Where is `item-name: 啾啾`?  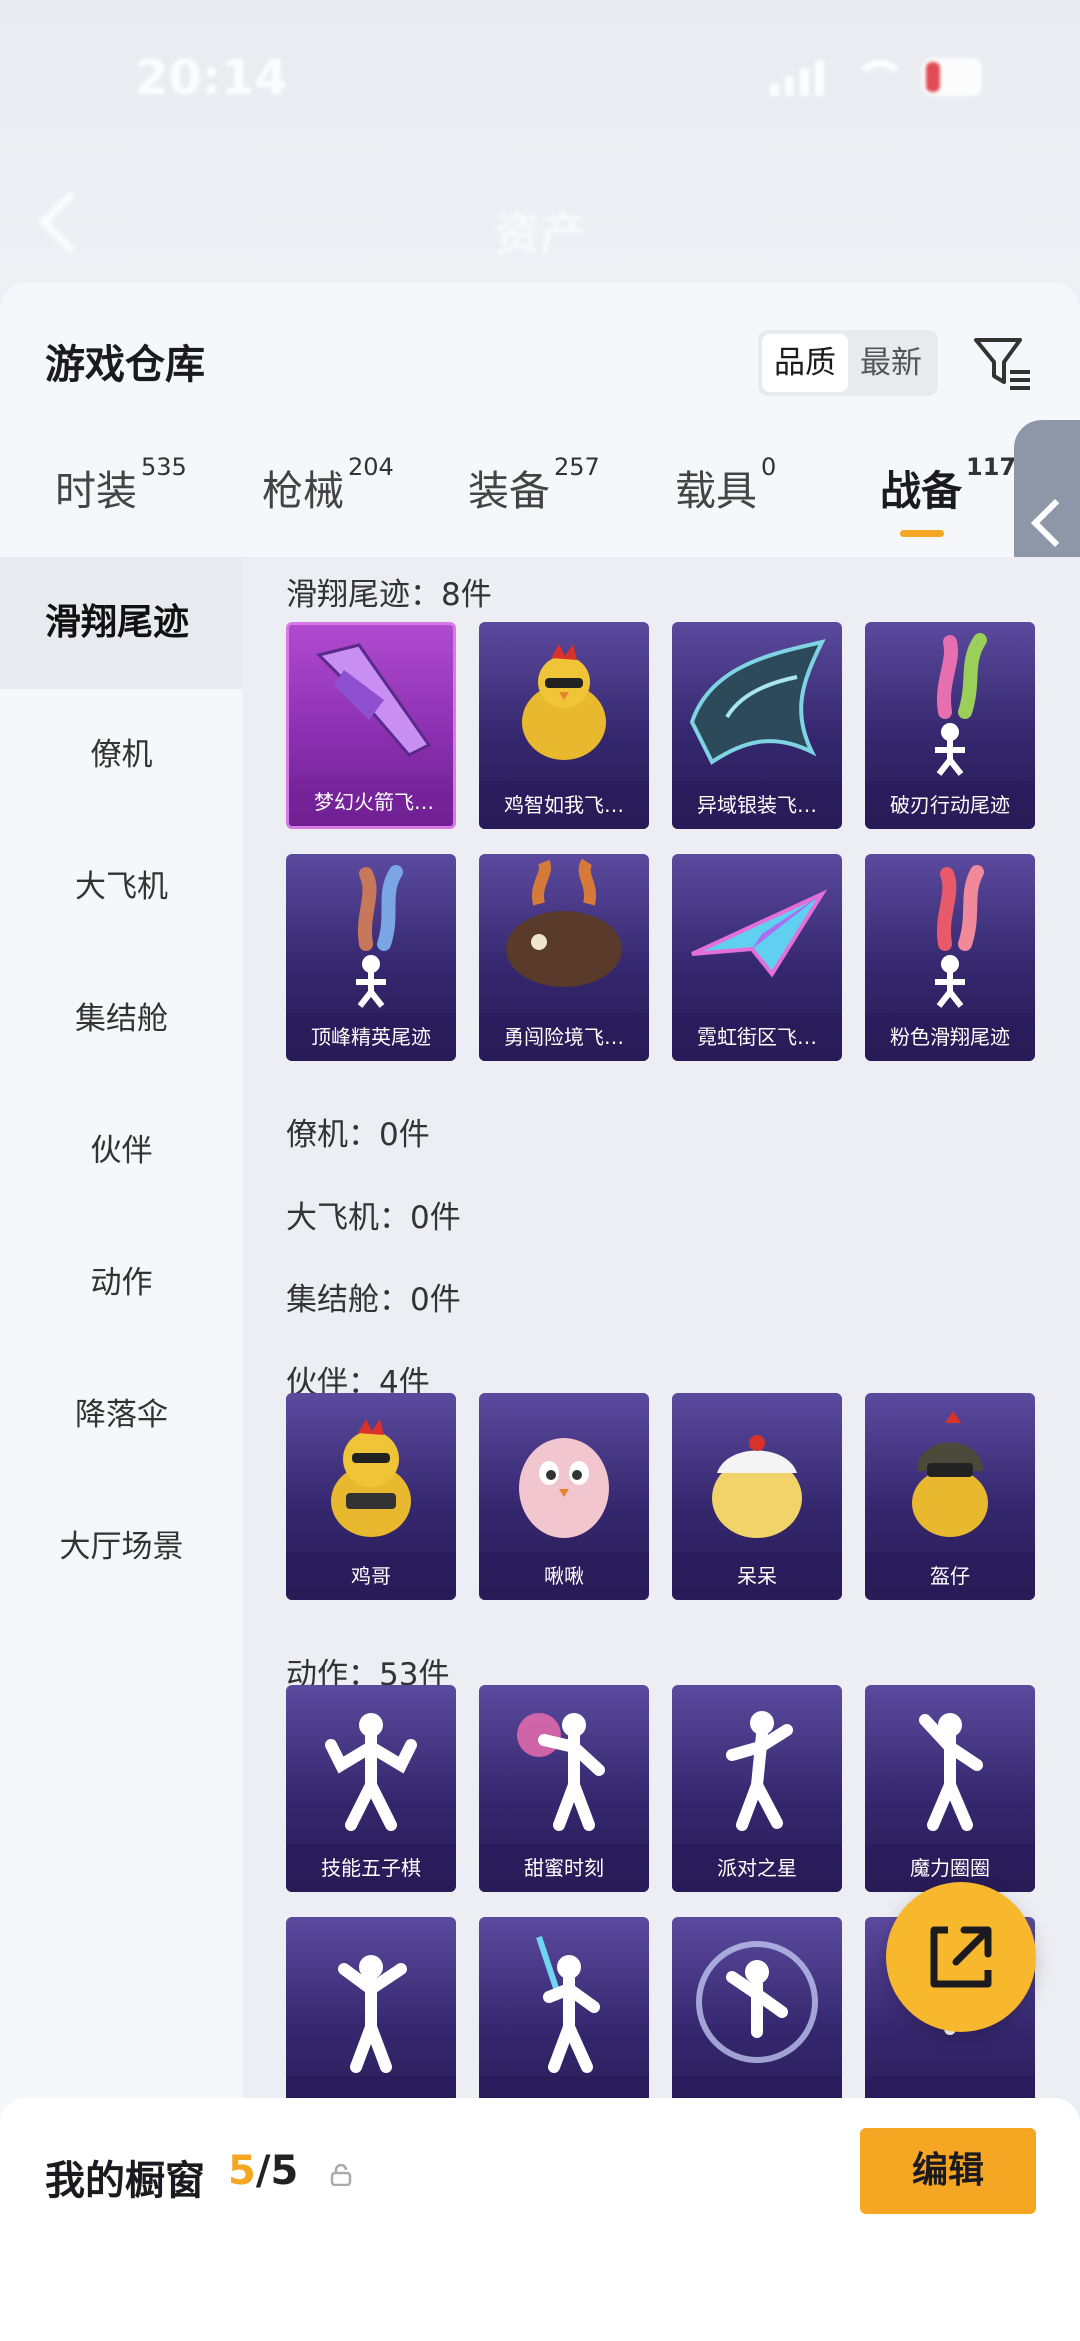
item-name: 啾啾 is located at coordinates (564, 1576).